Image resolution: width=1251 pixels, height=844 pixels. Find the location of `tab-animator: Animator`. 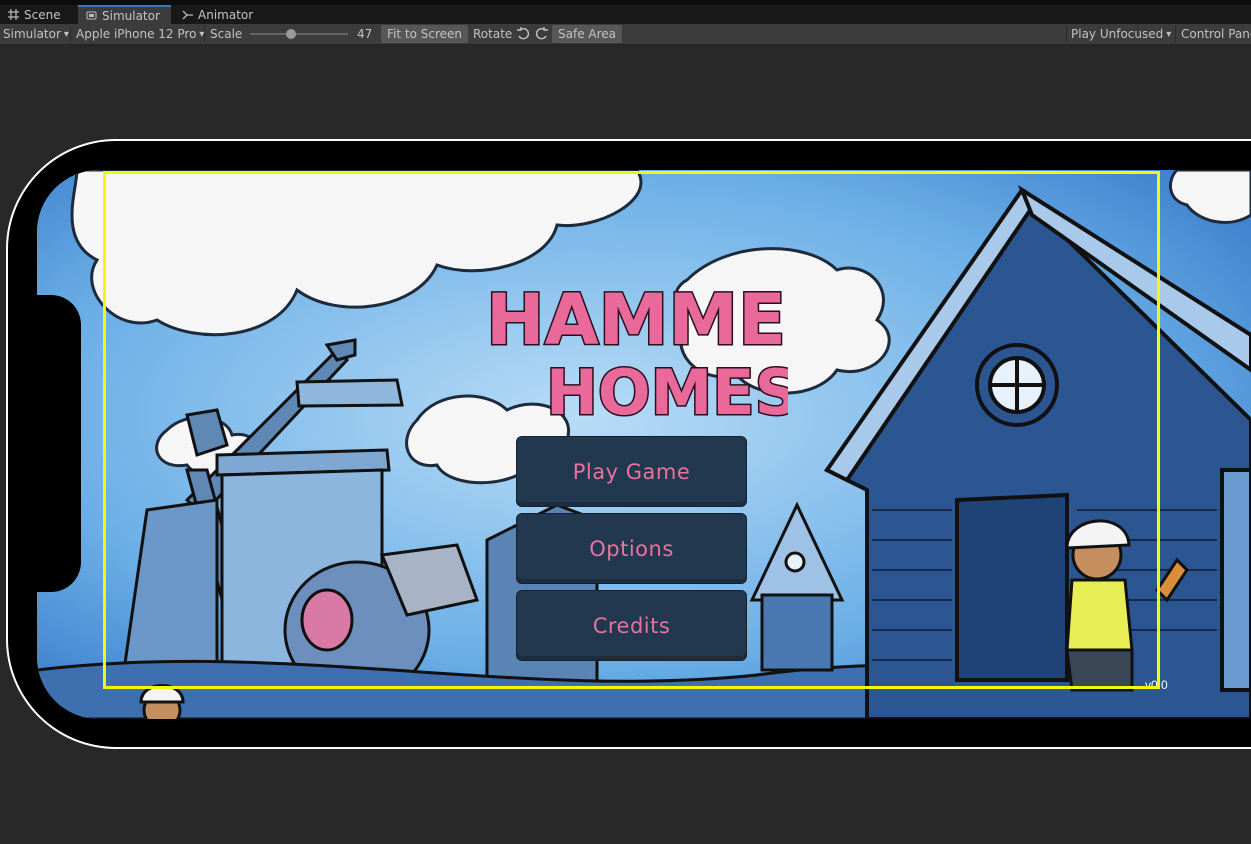

tab-animator: Animator is located at coordinates (217, 14).